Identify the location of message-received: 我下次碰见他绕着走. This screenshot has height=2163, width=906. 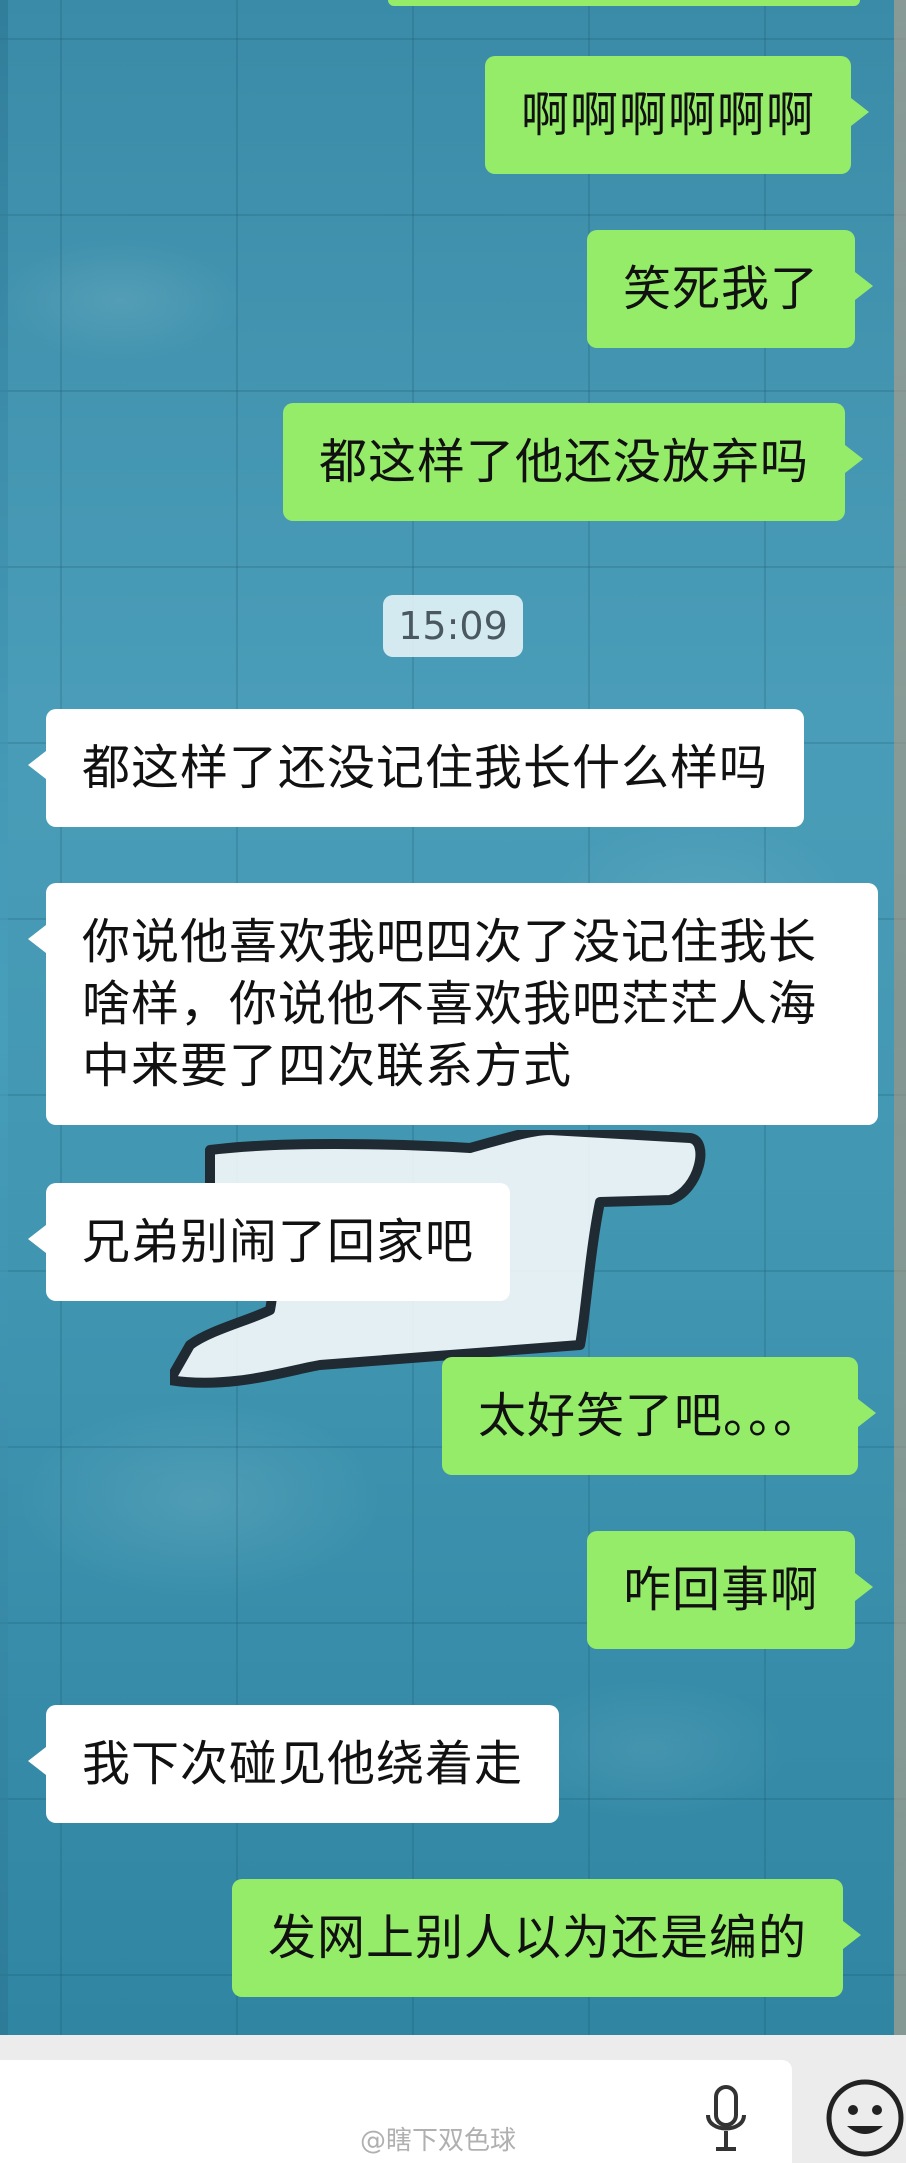
(293, 1764).